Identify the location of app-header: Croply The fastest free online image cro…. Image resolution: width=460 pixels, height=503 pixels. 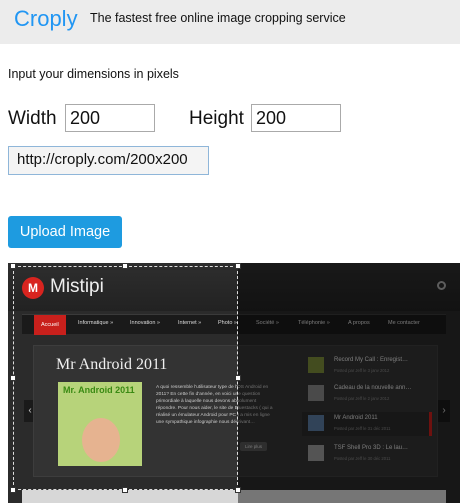
(230, 22).